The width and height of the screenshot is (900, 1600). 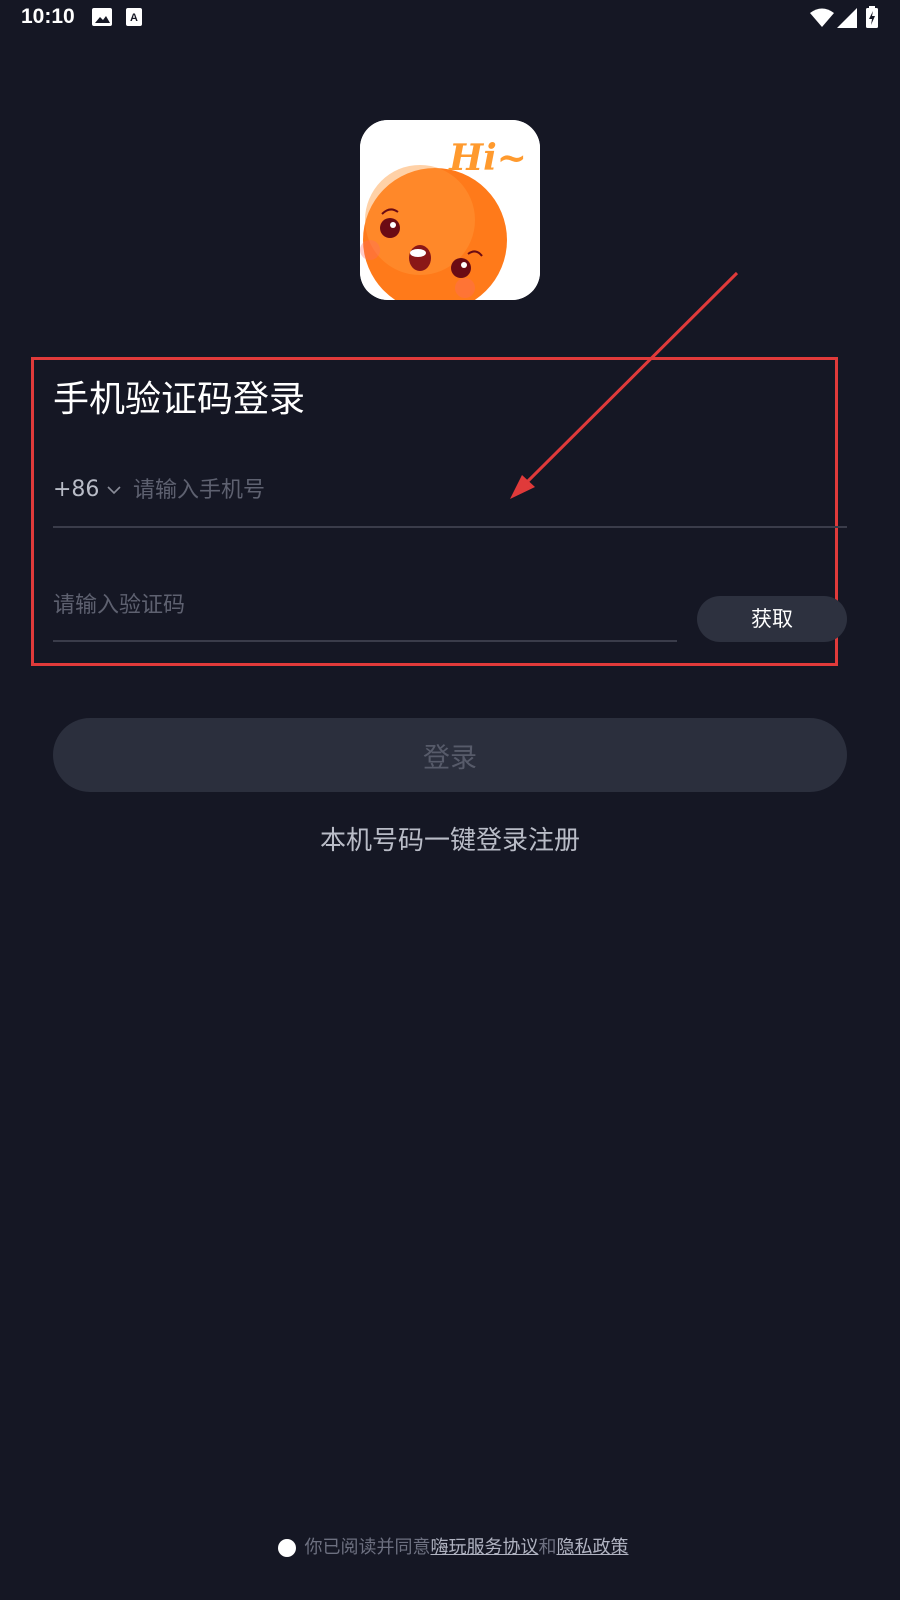 I want to click on image-icon, so click(x=102, y=17).